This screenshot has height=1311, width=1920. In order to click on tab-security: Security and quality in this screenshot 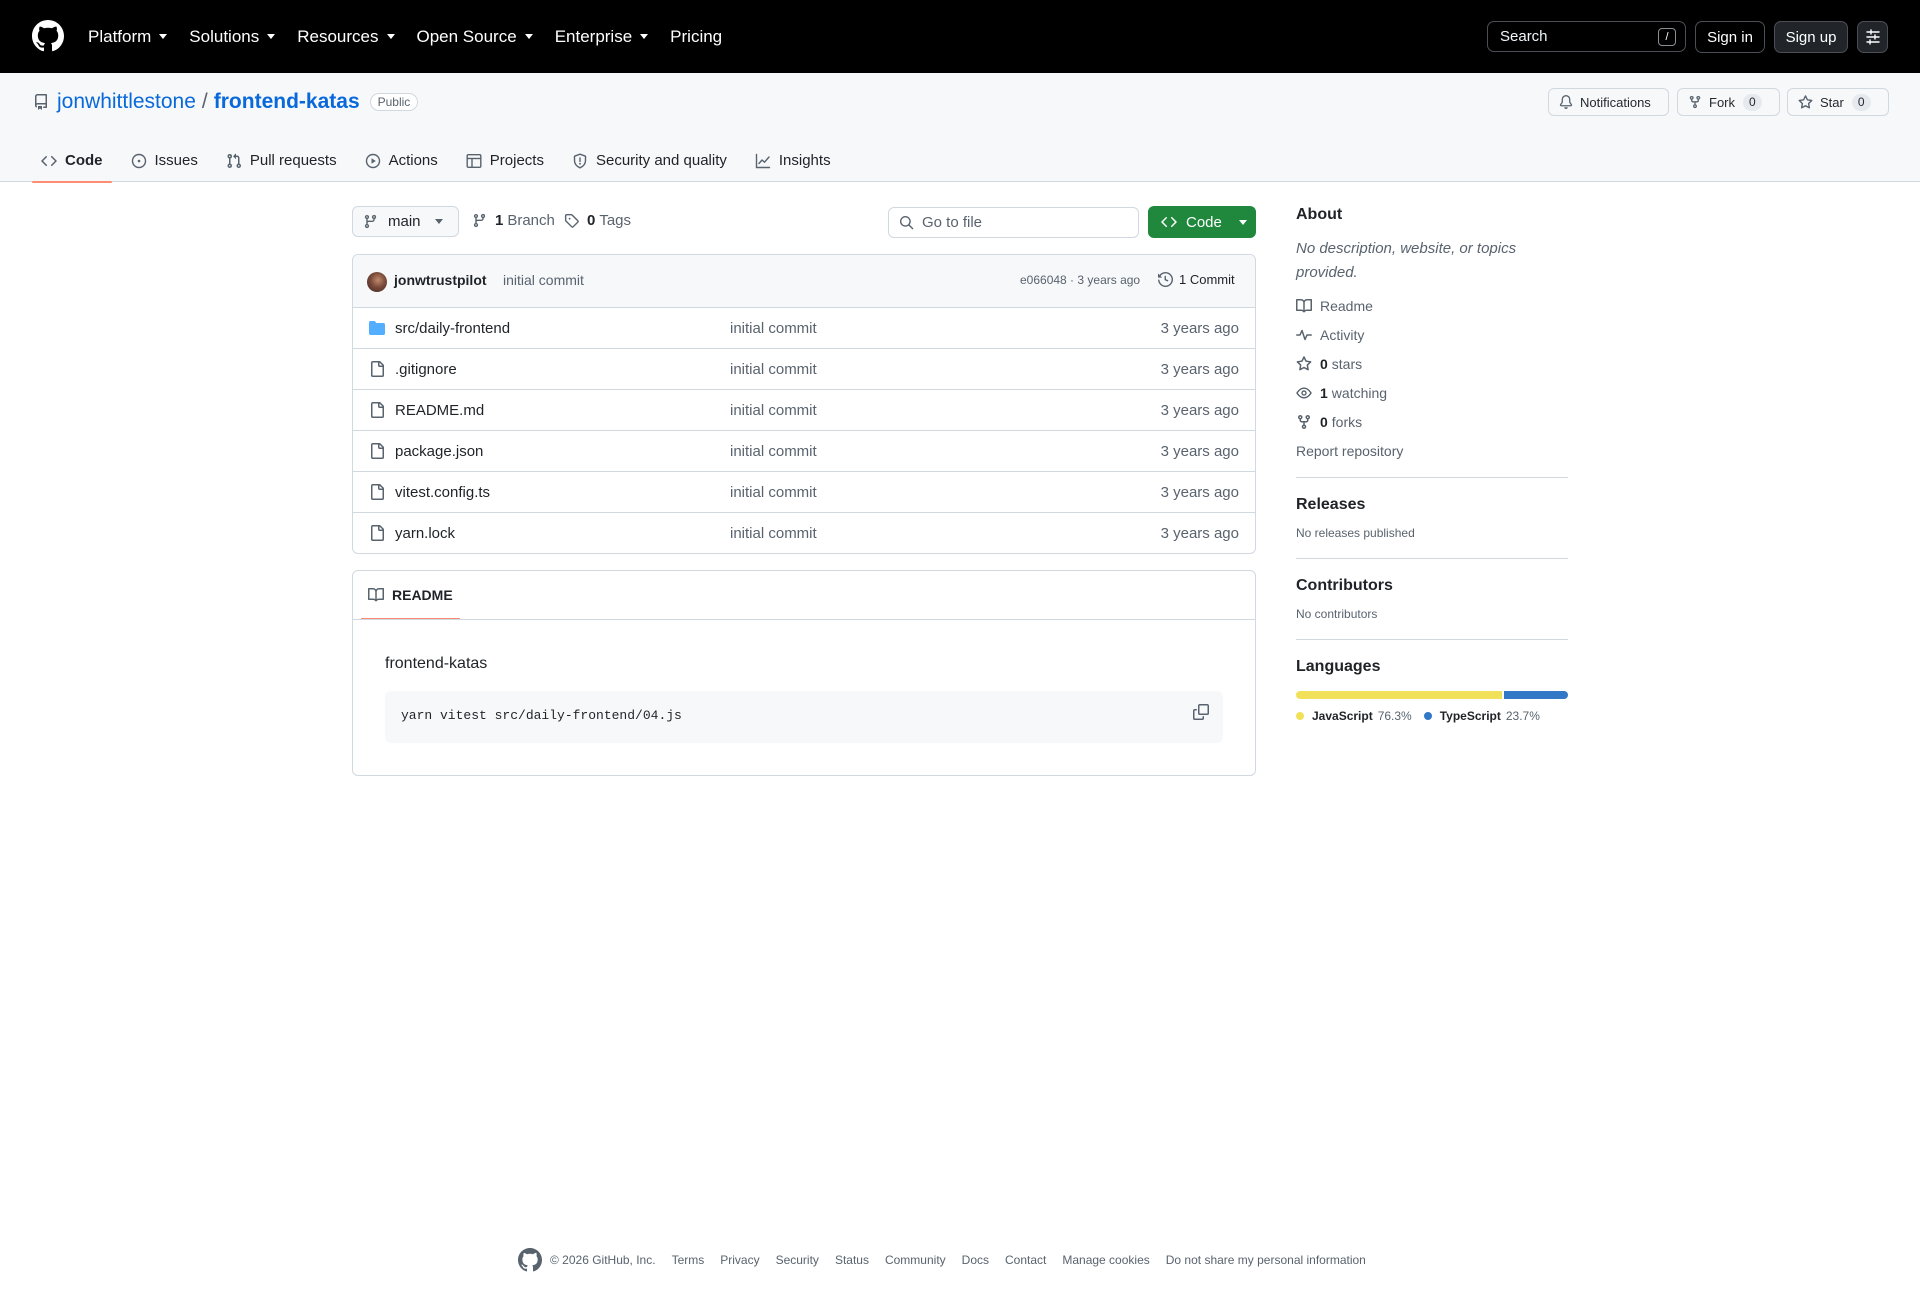, I will do `click(649, 160)`.